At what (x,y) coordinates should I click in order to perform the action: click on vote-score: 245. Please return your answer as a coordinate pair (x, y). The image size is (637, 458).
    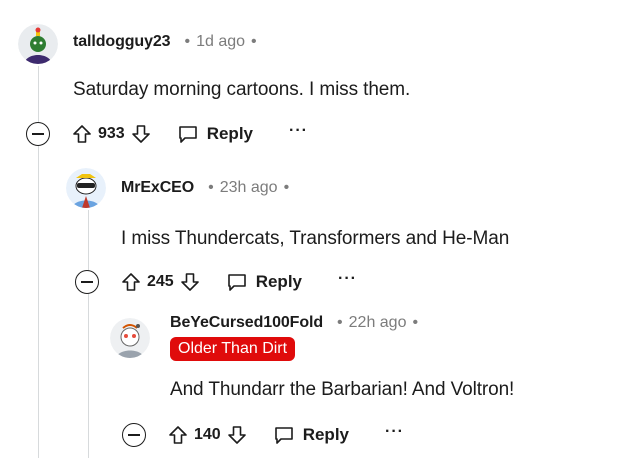
    Looking at the image, I should click on (160, 281).